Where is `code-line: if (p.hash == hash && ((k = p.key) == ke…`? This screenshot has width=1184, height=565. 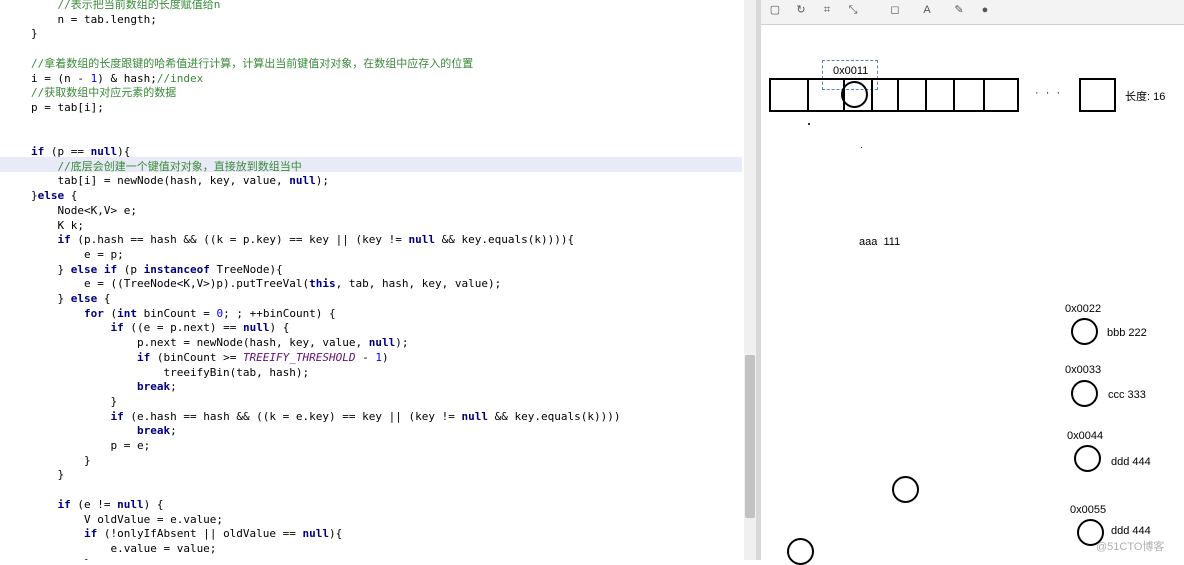 code-line: if (p.hash == hash && ((k = p.key) == ke… is located at coordinates (303, 240).